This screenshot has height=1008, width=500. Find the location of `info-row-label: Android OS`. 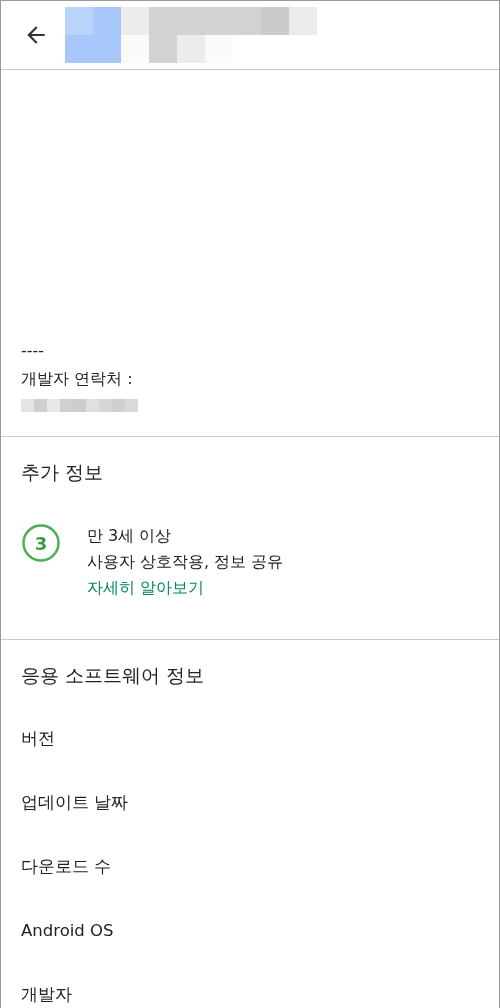

info-row-label: Android OS is located at coordinates (250, 930).